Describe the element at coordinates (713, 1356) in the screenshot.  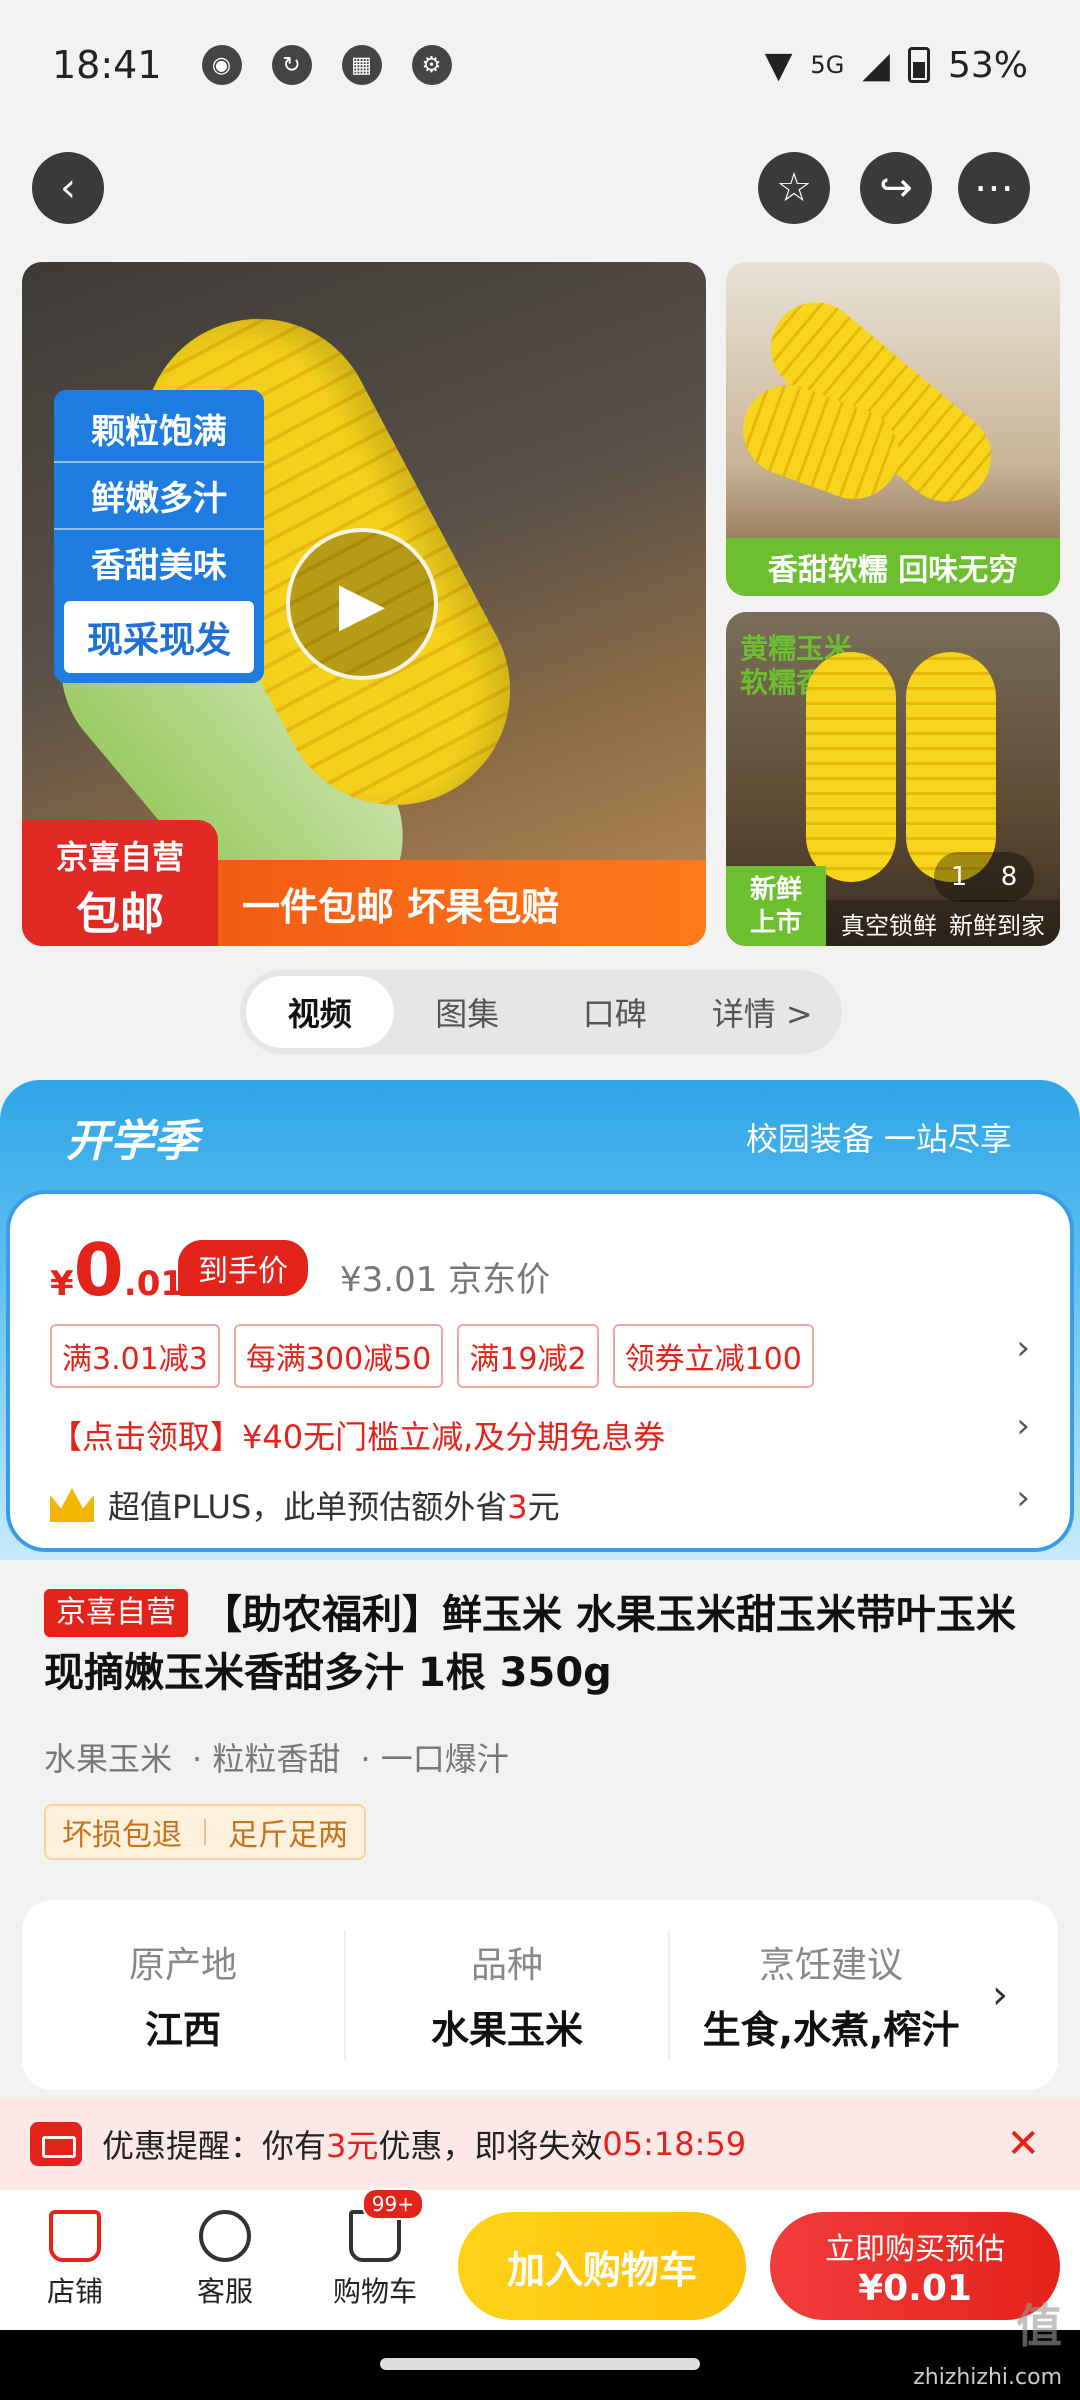
I see `coupon-tag: 领券立减100` at that location.